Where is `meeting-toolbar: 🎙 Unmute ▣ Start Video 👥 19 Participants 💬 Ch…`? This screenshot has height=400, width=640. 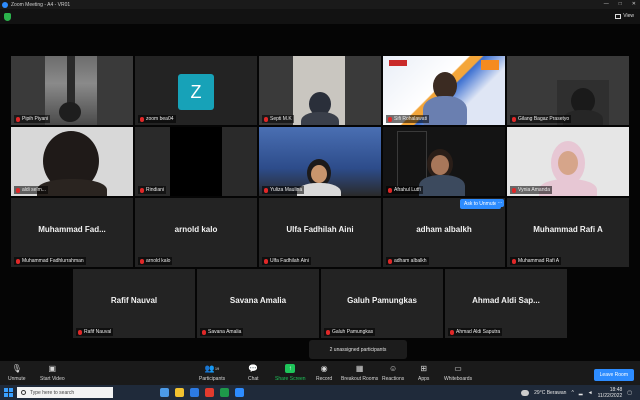
meeting-toolbar: 🎙 Unmute ▣ Start Video 👥 19 Participants 💬 Ch… is located at coordinates (320, 373).